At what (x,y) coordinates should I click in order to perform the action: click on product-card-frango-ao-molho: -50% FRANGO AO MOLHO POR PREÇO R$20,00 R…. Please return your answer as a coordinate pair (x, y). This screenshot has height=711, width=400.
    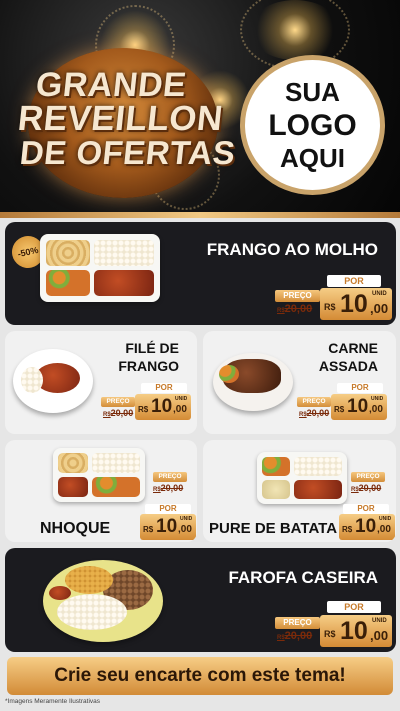
    Looking at the image, I should click on (200, 273).